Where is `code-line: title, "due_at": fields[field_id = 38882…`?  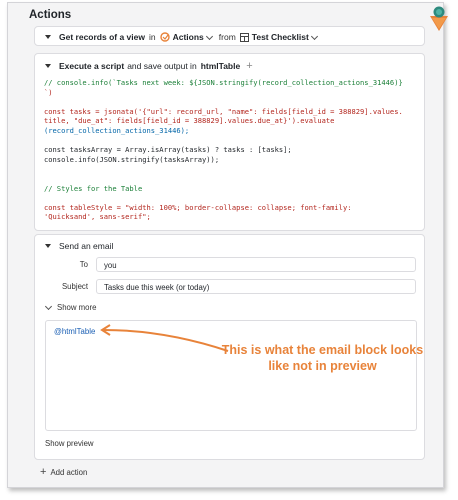
code-line: title, "due_at": fields[field_id = 38882… is located at coordinates (189, 121).